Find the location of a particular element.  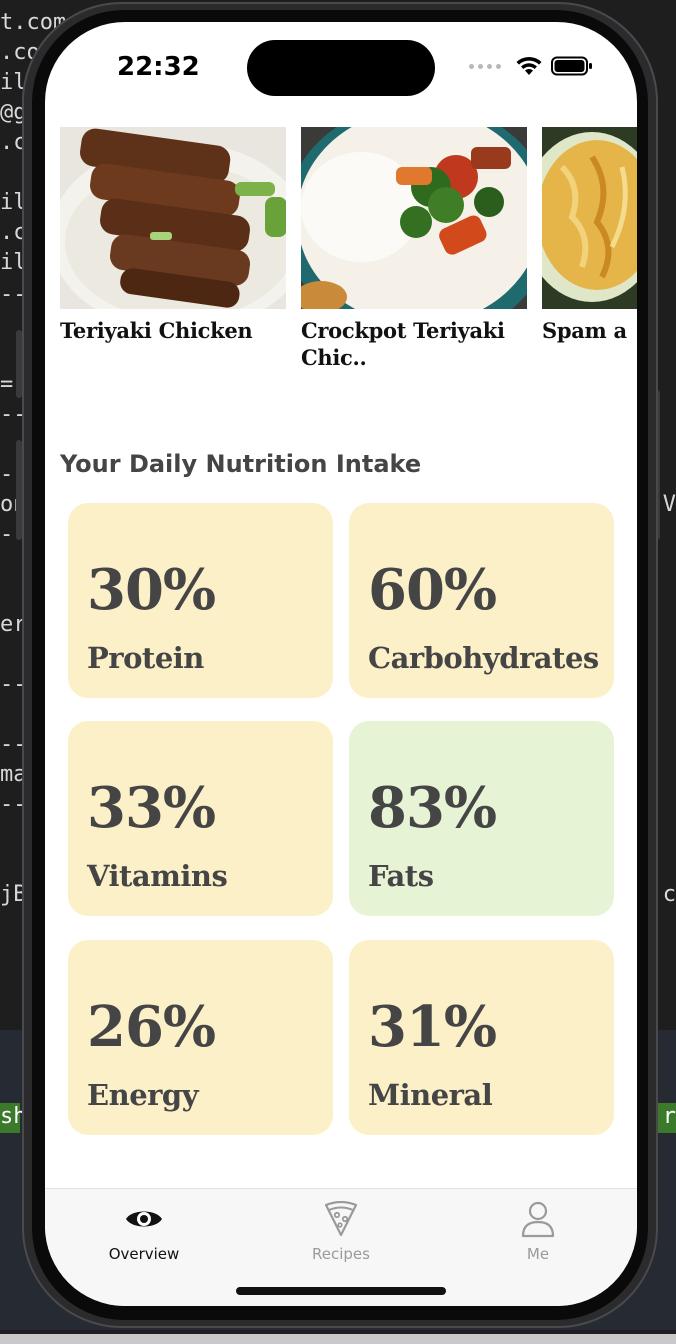

tab-label: Recipes is located at coordinates (341, 1254).